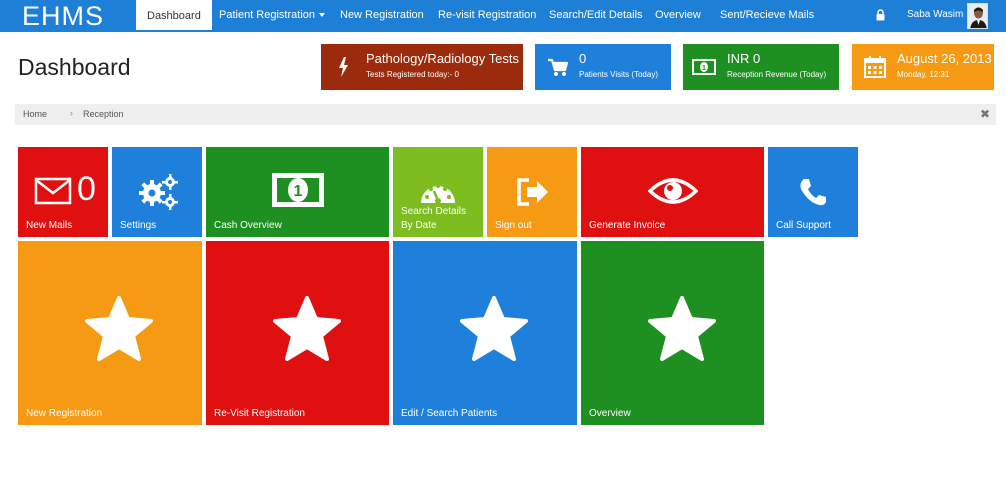  What do you see at coordinates (442, 58) in the screenshot?
I see `stat-tests-title: Pathology/Radiology Tests` at bounding box center [442, 58].